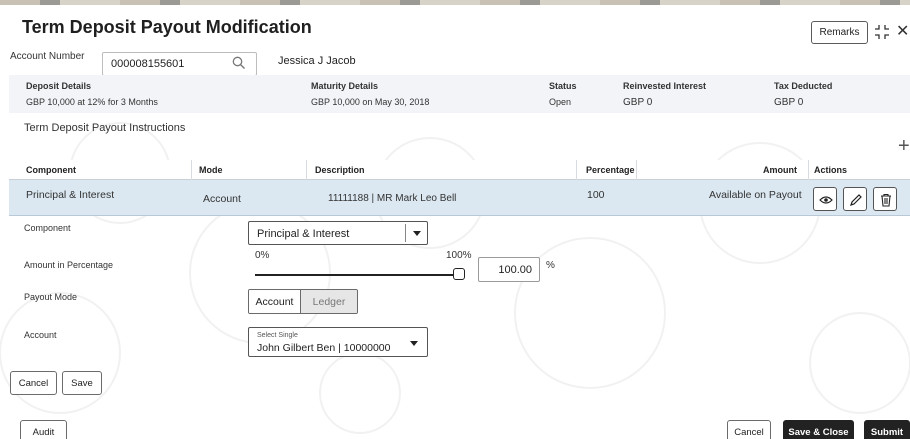 The width and height of the screenshot is (910, 439). Describe the element at coordinates (550, 265) in the screenshot. I see `percent-sign: %` at that location.